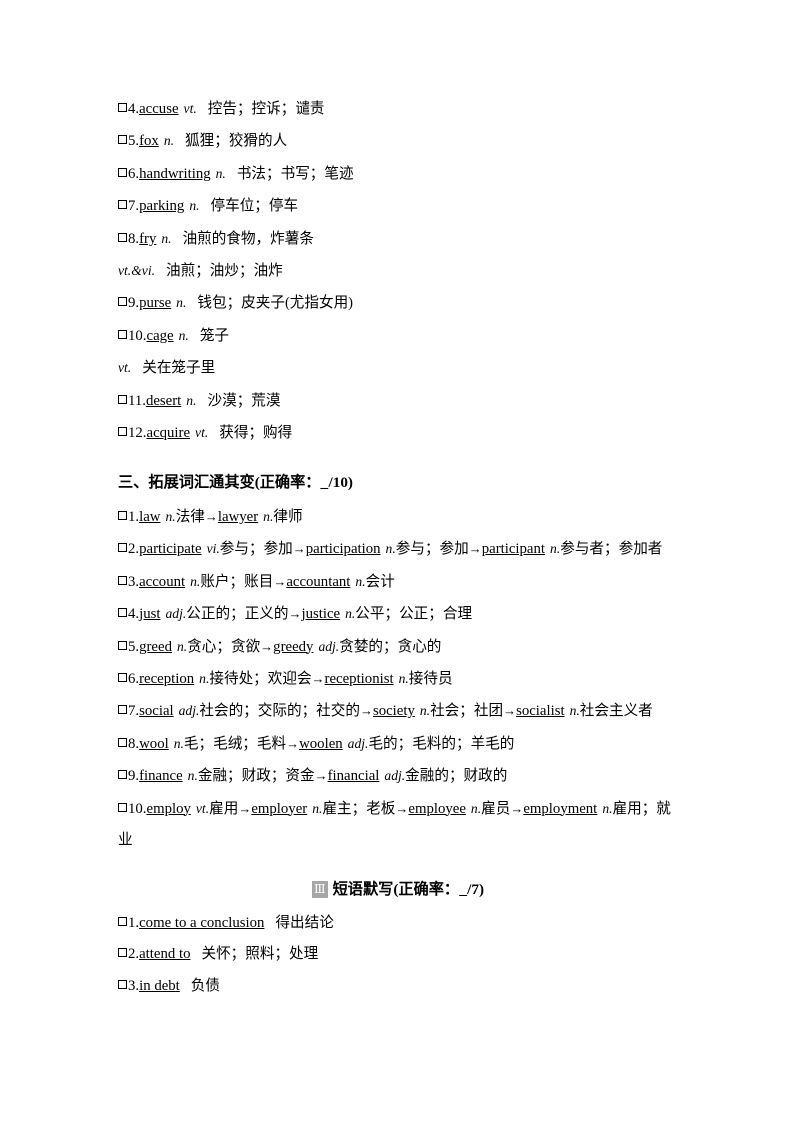  What do you see at coordinates (437, 808) in the screenshot?
I see `derivation-word: employee` at bounding box center [437, 808].